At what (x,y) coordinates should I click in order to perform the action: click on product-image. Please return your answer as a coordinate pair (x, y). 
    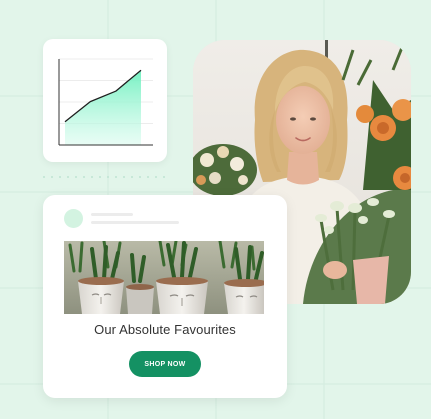
    Looking at the image, I should click on (164, 277).